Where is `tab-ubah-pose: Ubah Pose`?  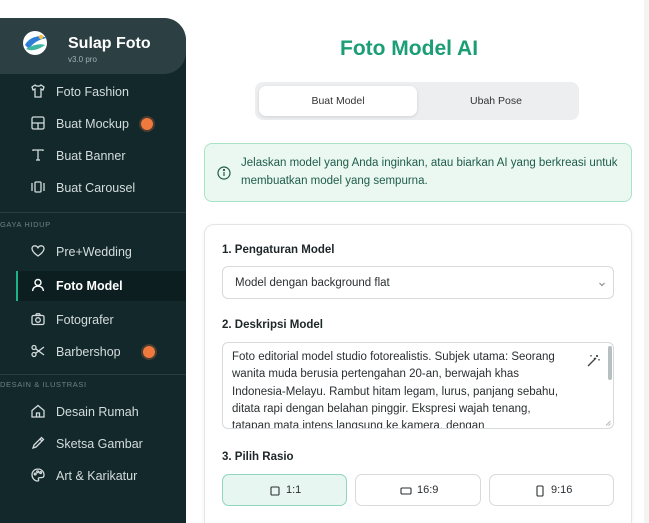
tab-ubah-pose: Ubah Pose is located at coordinates (496, 101).